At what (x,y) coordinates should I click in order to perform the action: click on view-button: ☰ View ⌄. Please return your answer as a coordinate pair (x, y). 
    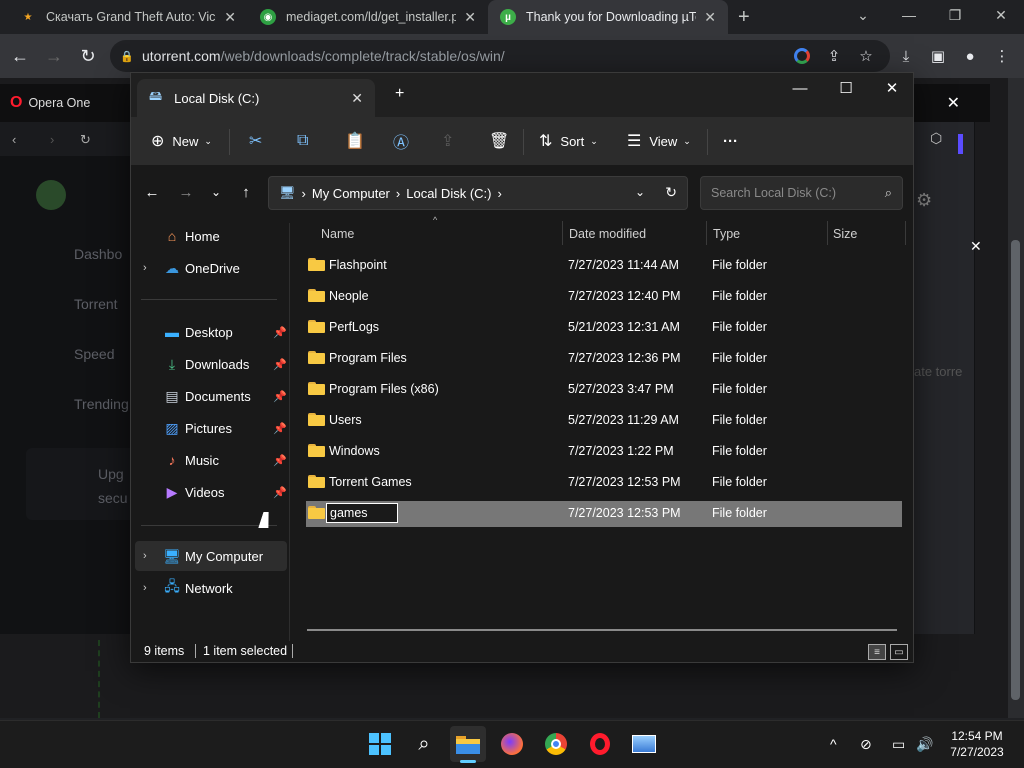
    Looking at the image, I should click on (659, 141).